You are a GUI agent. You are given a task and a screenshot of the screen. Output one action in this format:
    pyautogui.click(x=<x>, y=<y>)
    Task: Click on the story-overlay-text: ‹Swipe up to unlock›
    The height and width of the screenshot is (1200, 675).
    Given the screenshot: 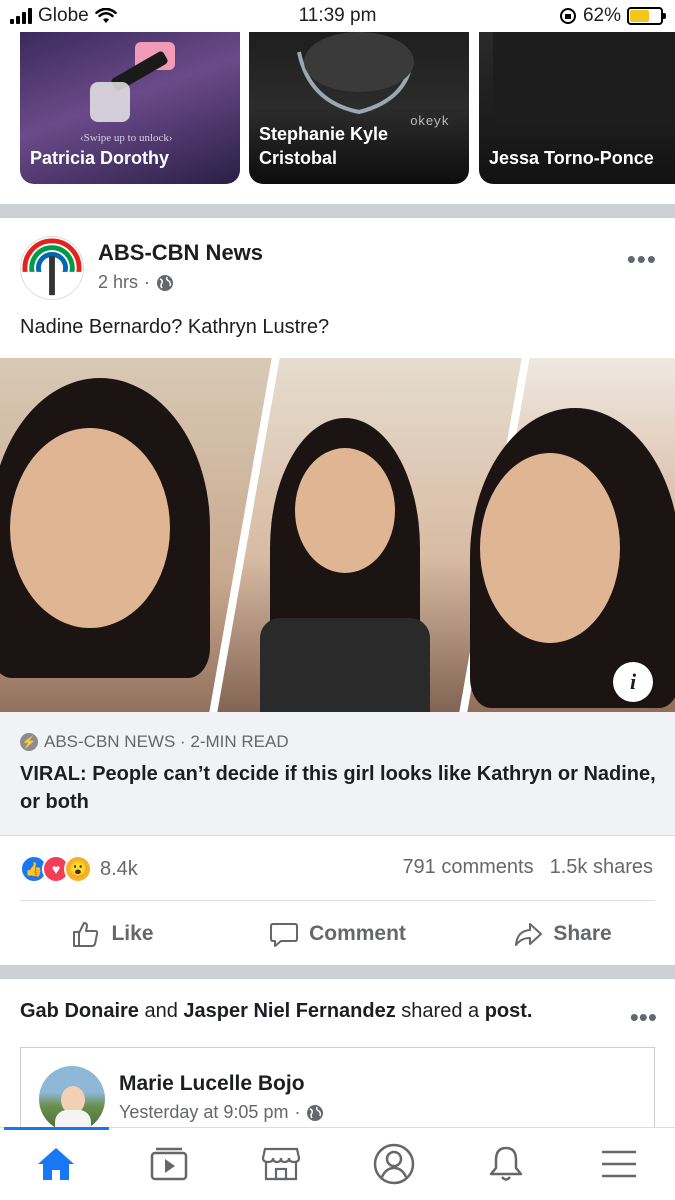 What is the action you would take?
    pyautogui.click(x=126, y=138)
    